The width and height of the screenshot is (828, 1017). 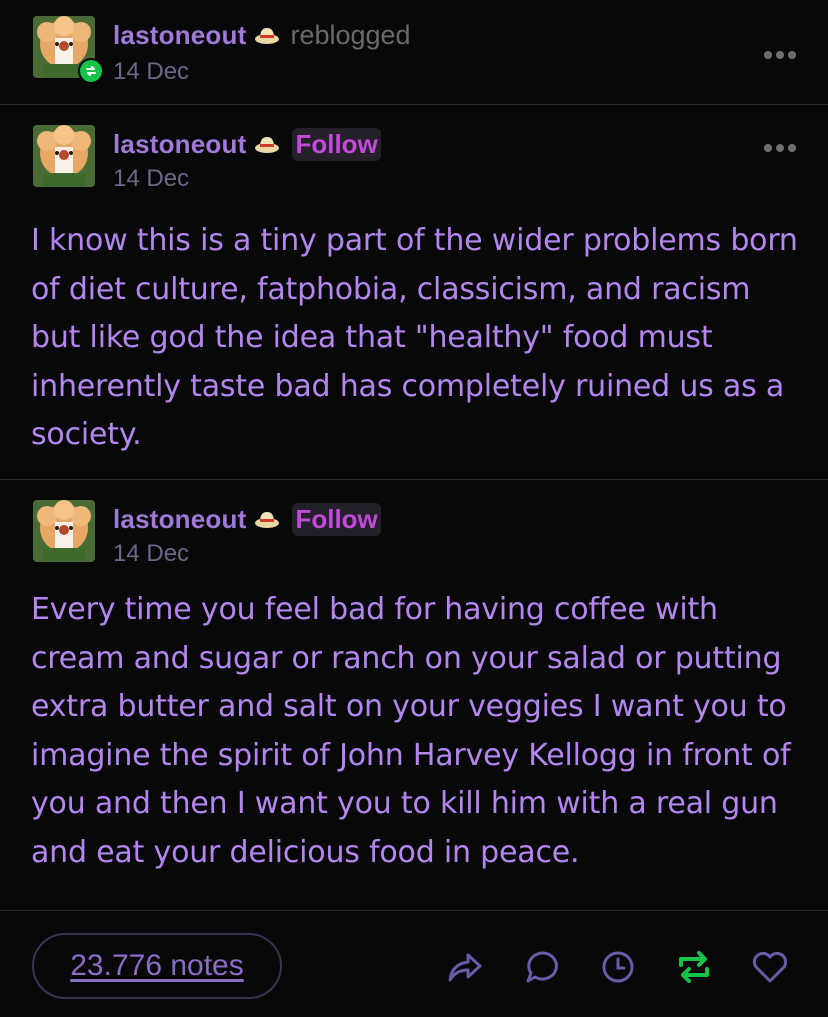 I want to click on share-icon, so click(x=465, y=967).